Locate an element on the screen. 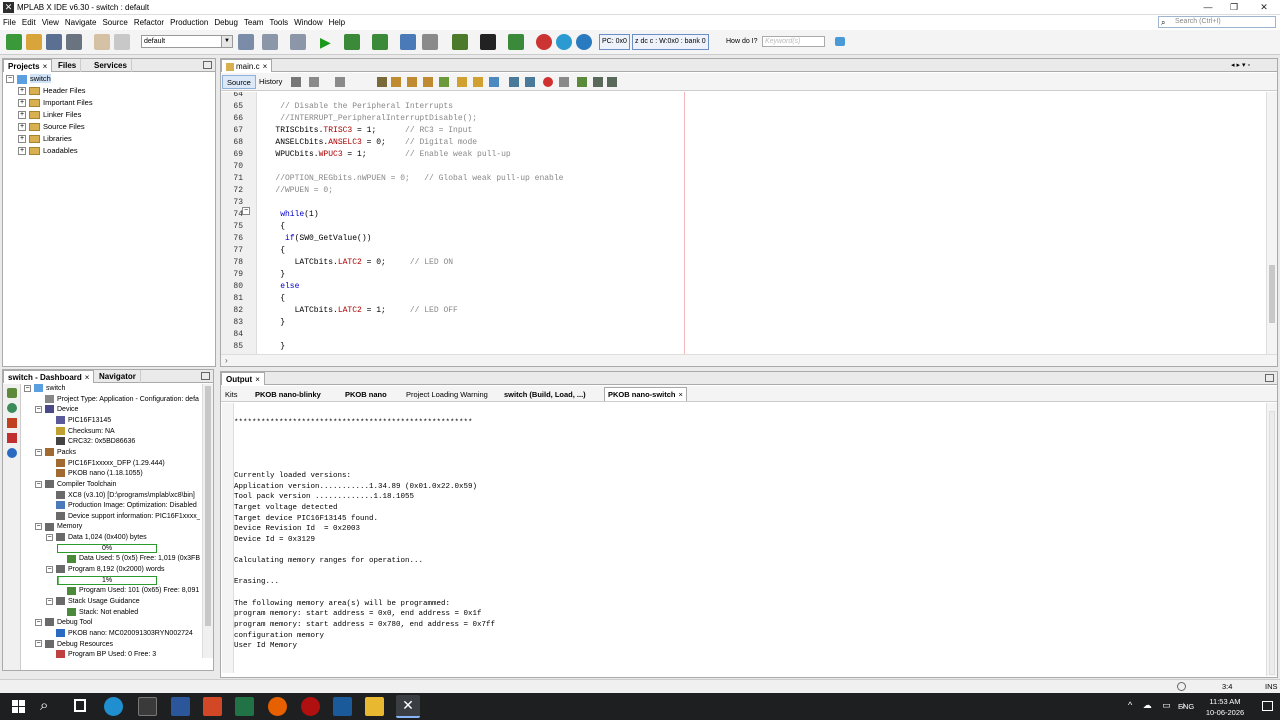 The height and width of the screenshot is (720, 1280). tree-linker-files: + Linker Files is located at coordinates (49, 115).